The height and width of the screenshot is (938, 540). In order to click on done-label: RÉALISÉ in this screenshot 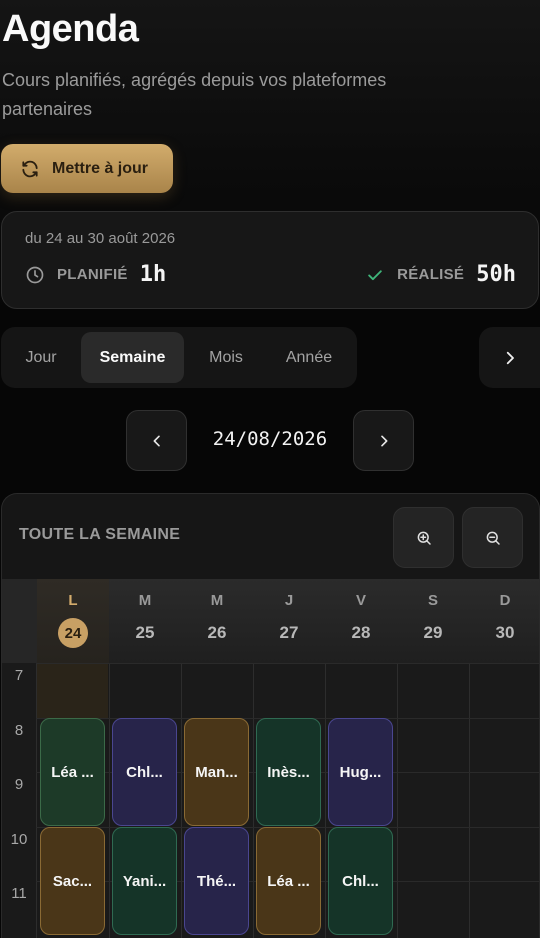, I will do `click(431, 274)`.